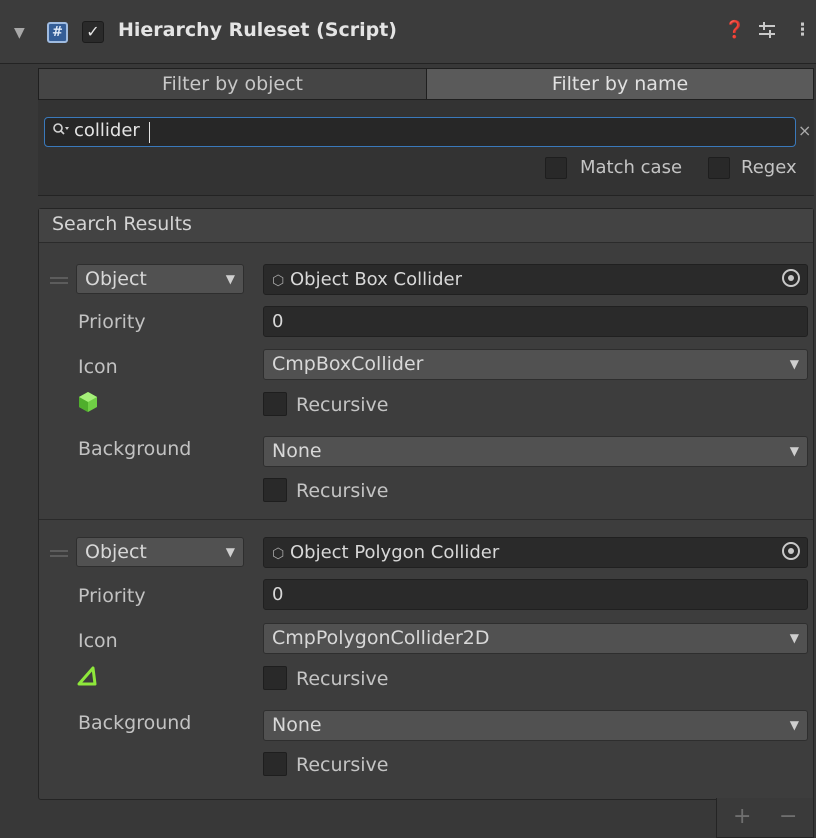  I want to click on icon-dropdown: CmpBoxCollider ▼, so click(535, 364).